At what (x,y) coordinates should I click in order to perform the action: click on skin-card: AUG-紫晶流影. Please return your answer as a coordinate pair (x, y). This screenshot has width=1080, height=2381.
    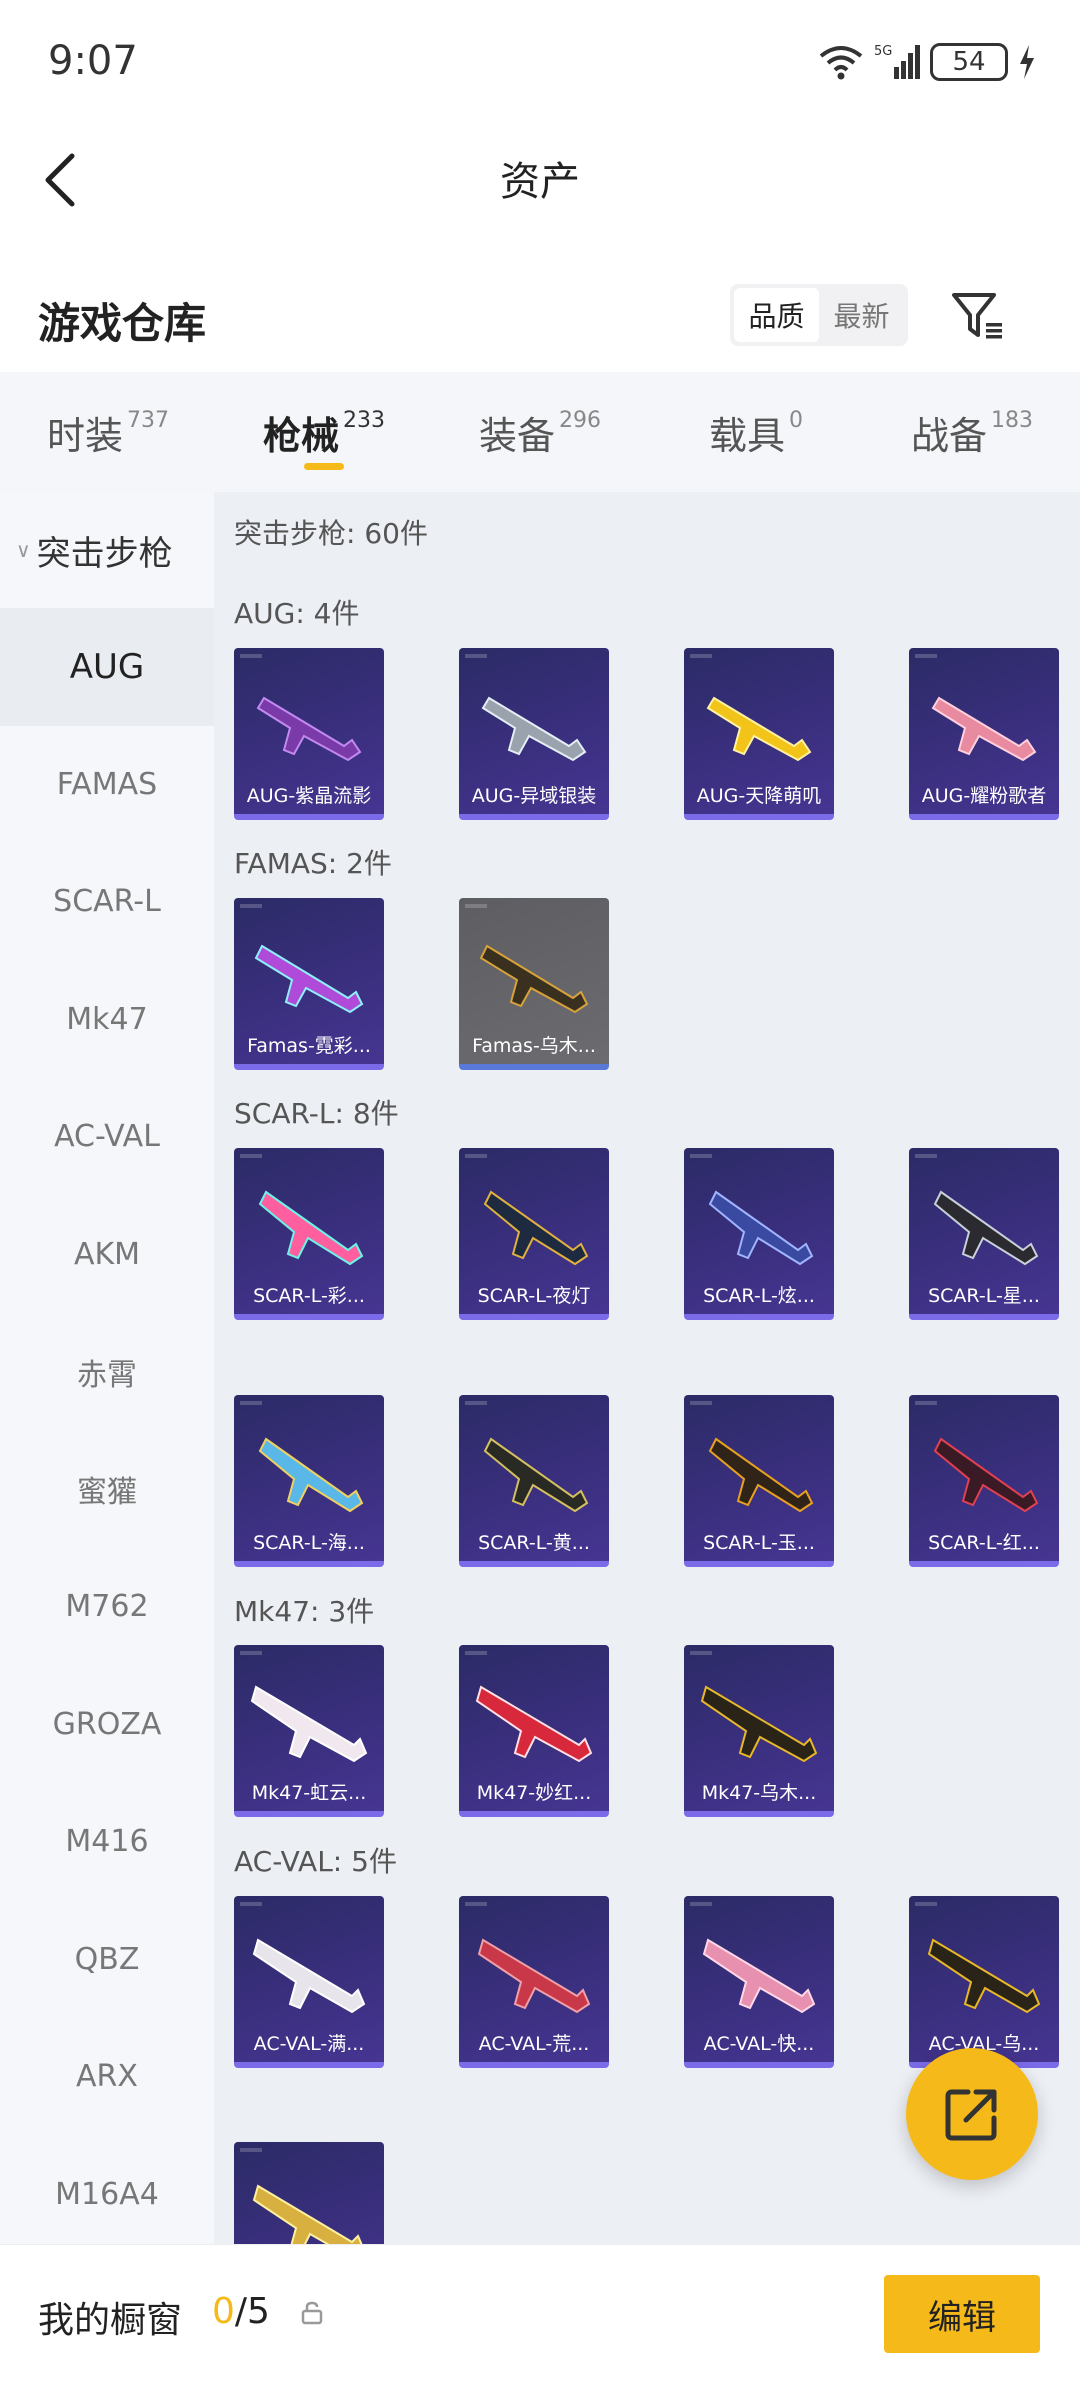
    Looking at the image, I should click on (309, 734).